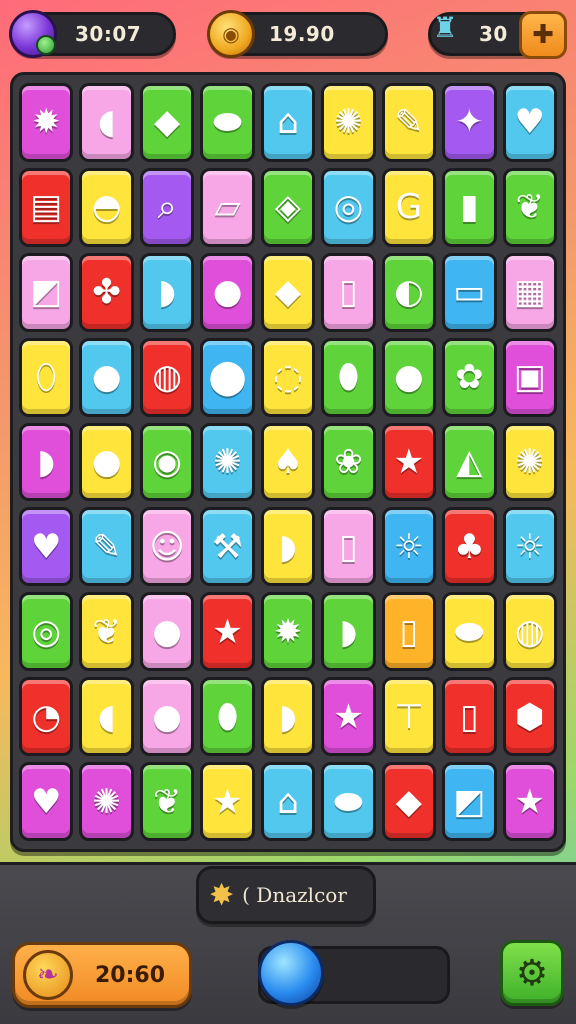 Image resolution: width=576 pixels, height=1024 pixels. What do you see at coordinates (409, 292) in the screenshot?
I see `tile-banana: ◐` at bounding box center [409, 292].